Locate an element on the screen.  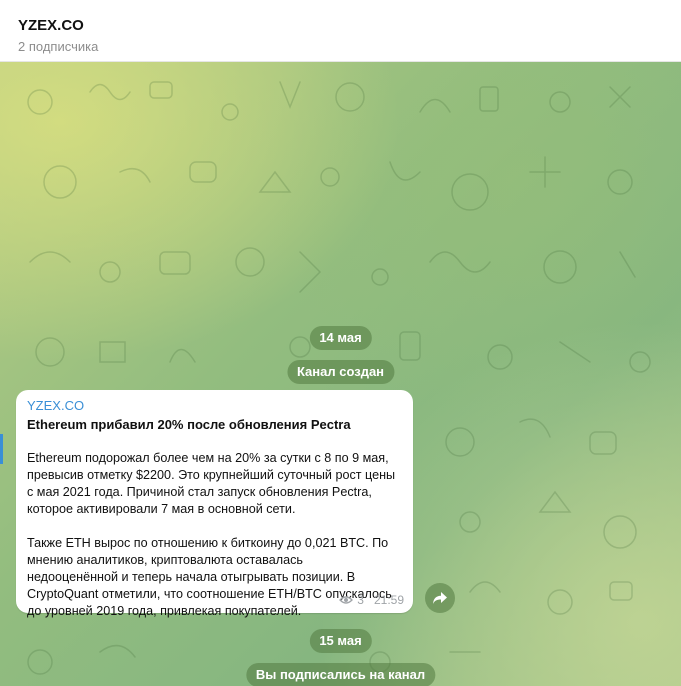
message-time: 21:59 is located at coordinates (388, 600).